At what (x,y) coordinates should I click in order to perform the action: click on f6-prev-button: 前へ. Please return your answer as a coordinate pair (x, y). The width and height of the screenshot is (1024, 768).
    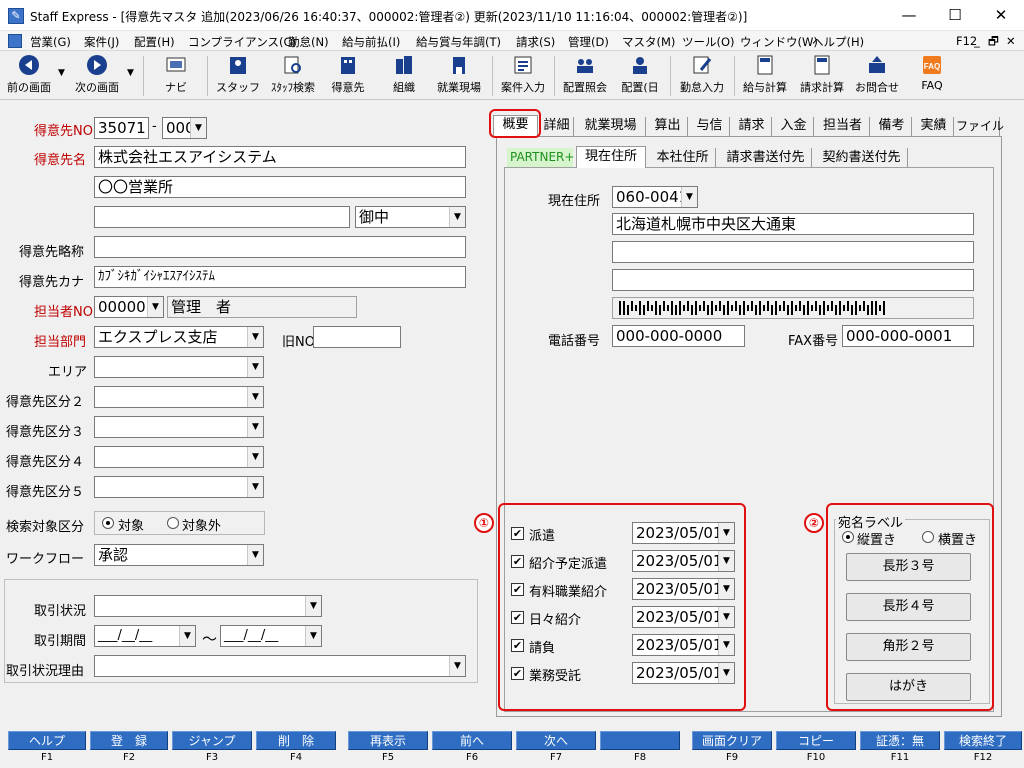
    Looking at the image, I should click on (472, 740).